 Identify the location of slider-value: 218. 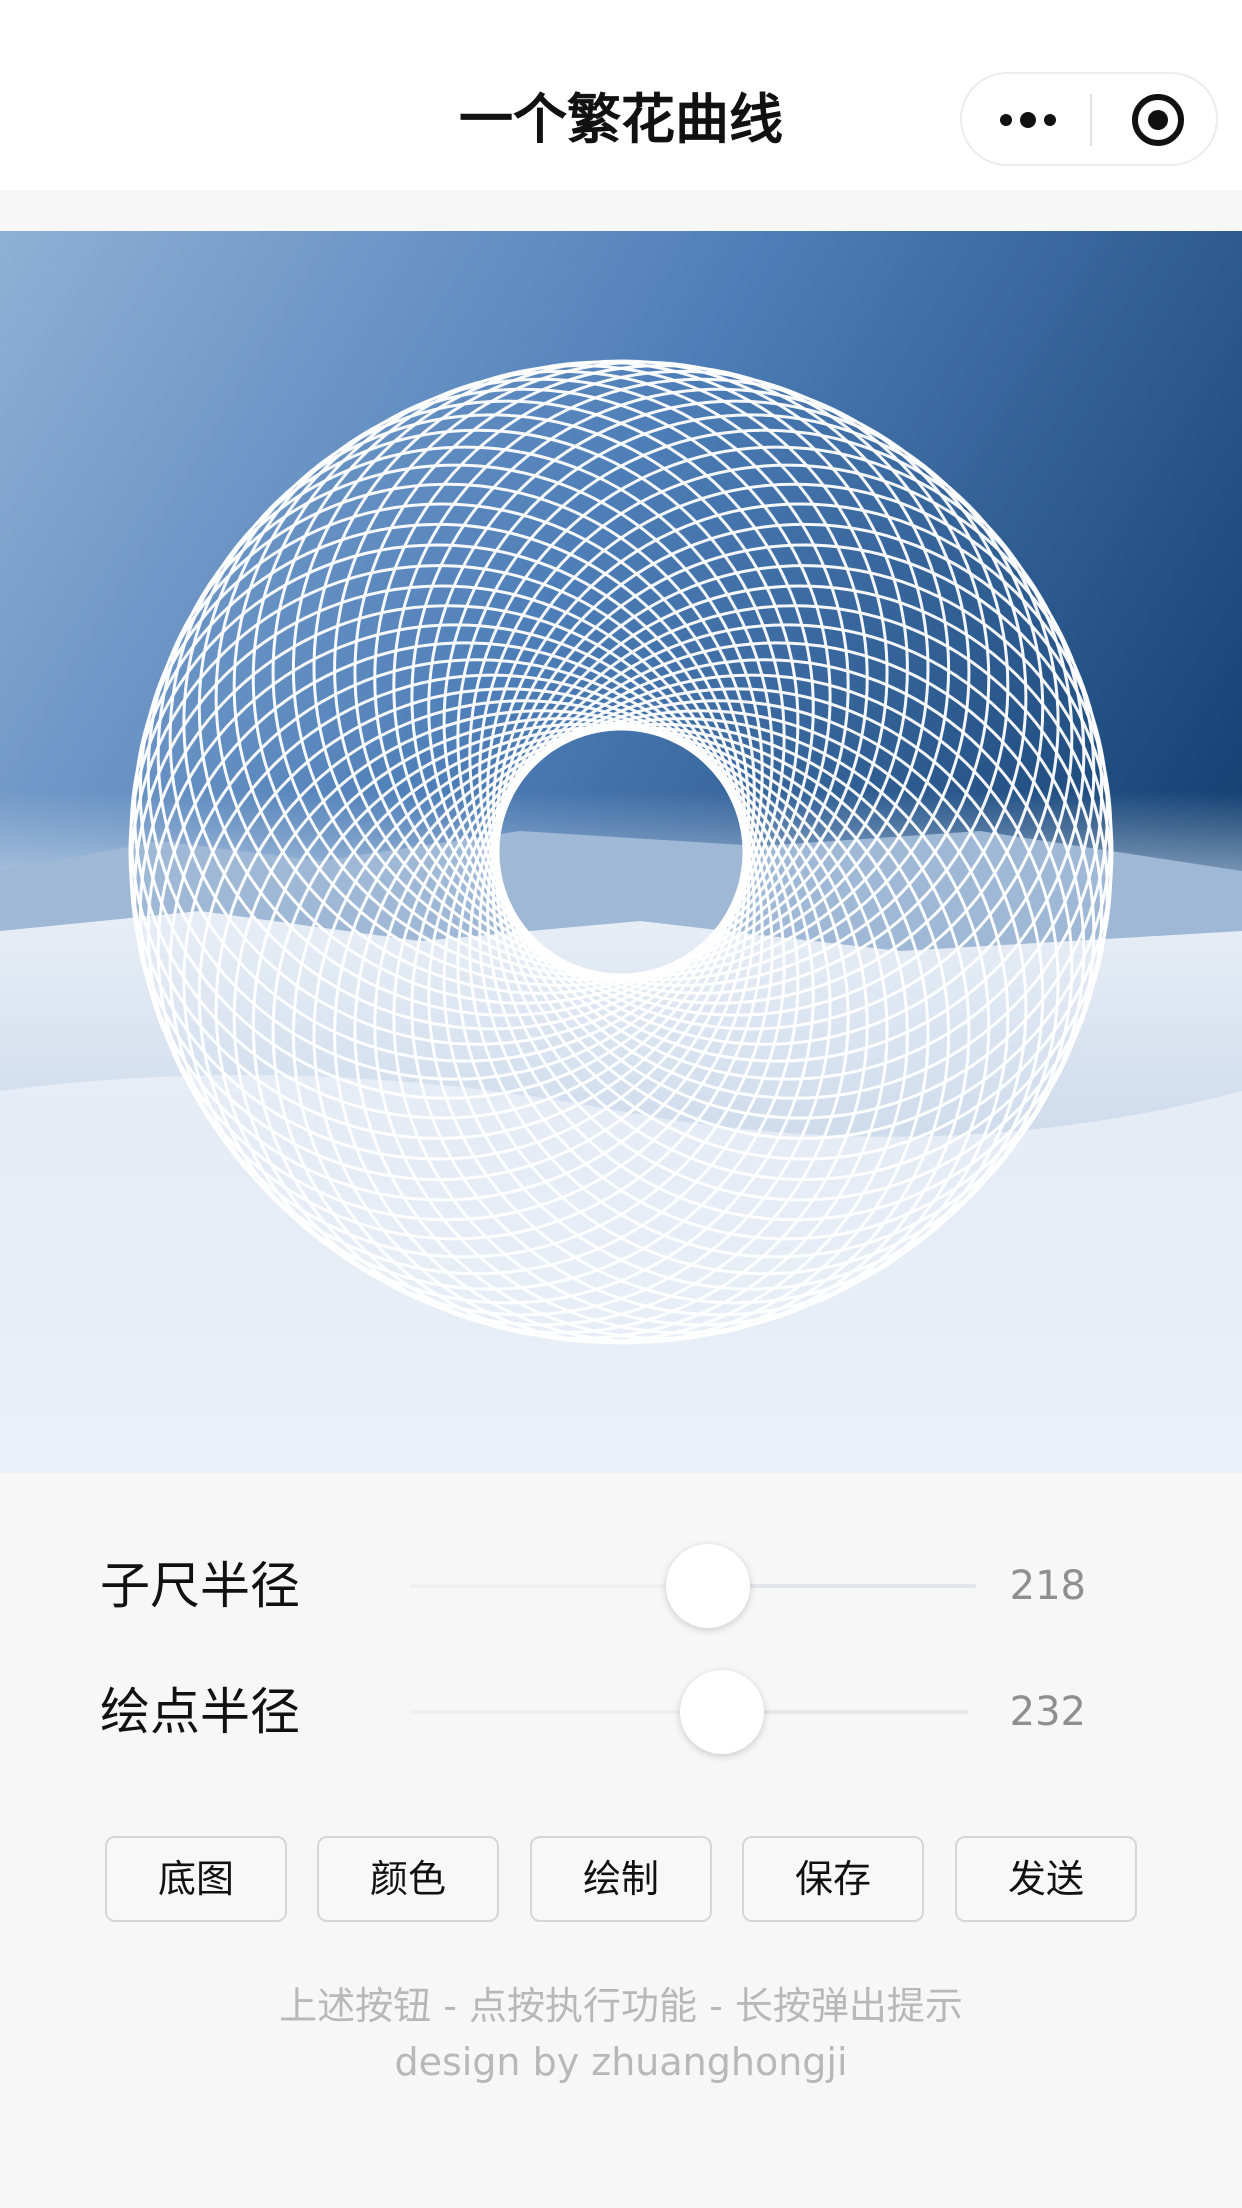
(1047, 1586).